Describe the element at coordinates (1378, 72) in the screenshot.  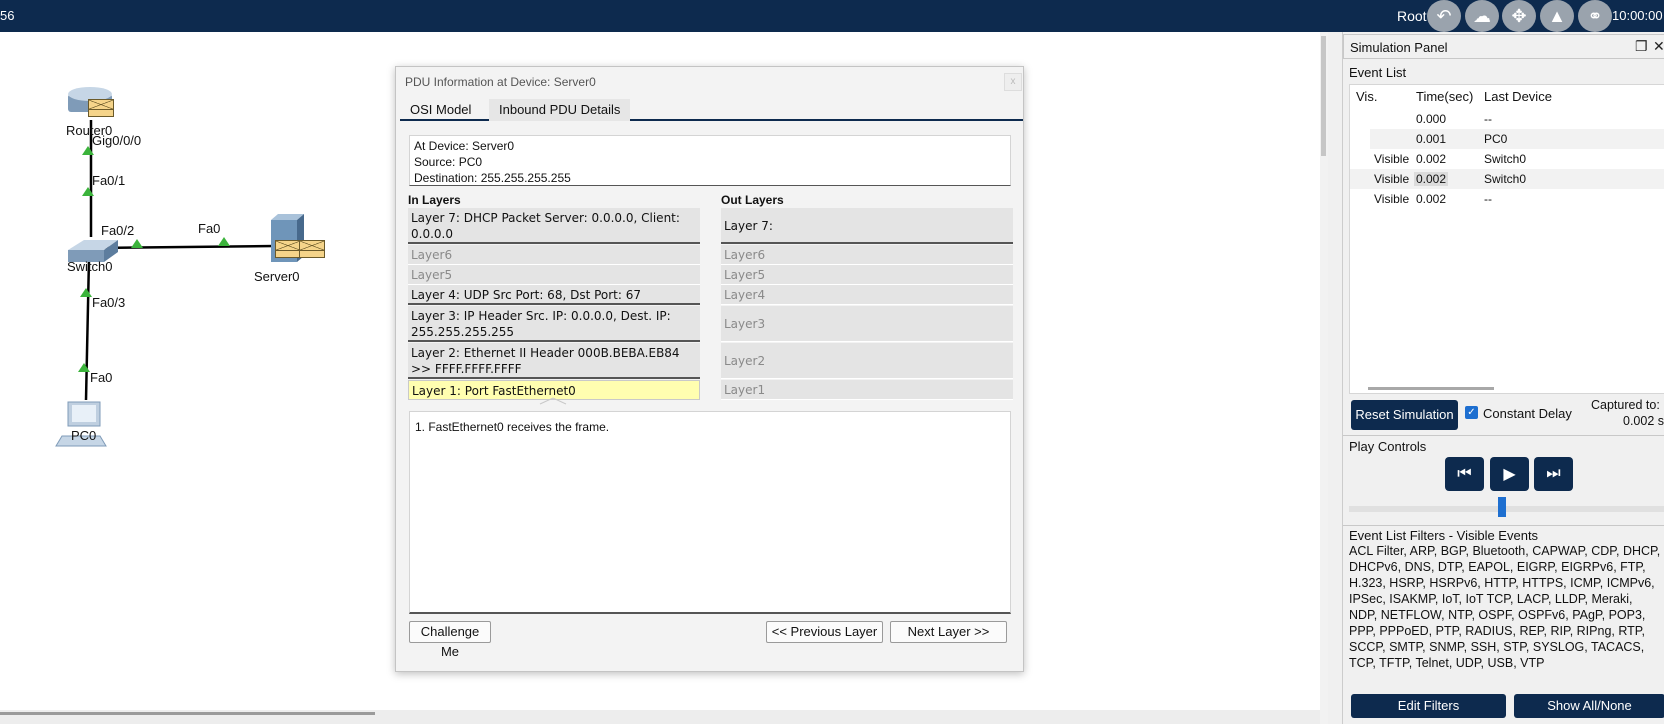
I see `event-list-label: Event List` at that location.